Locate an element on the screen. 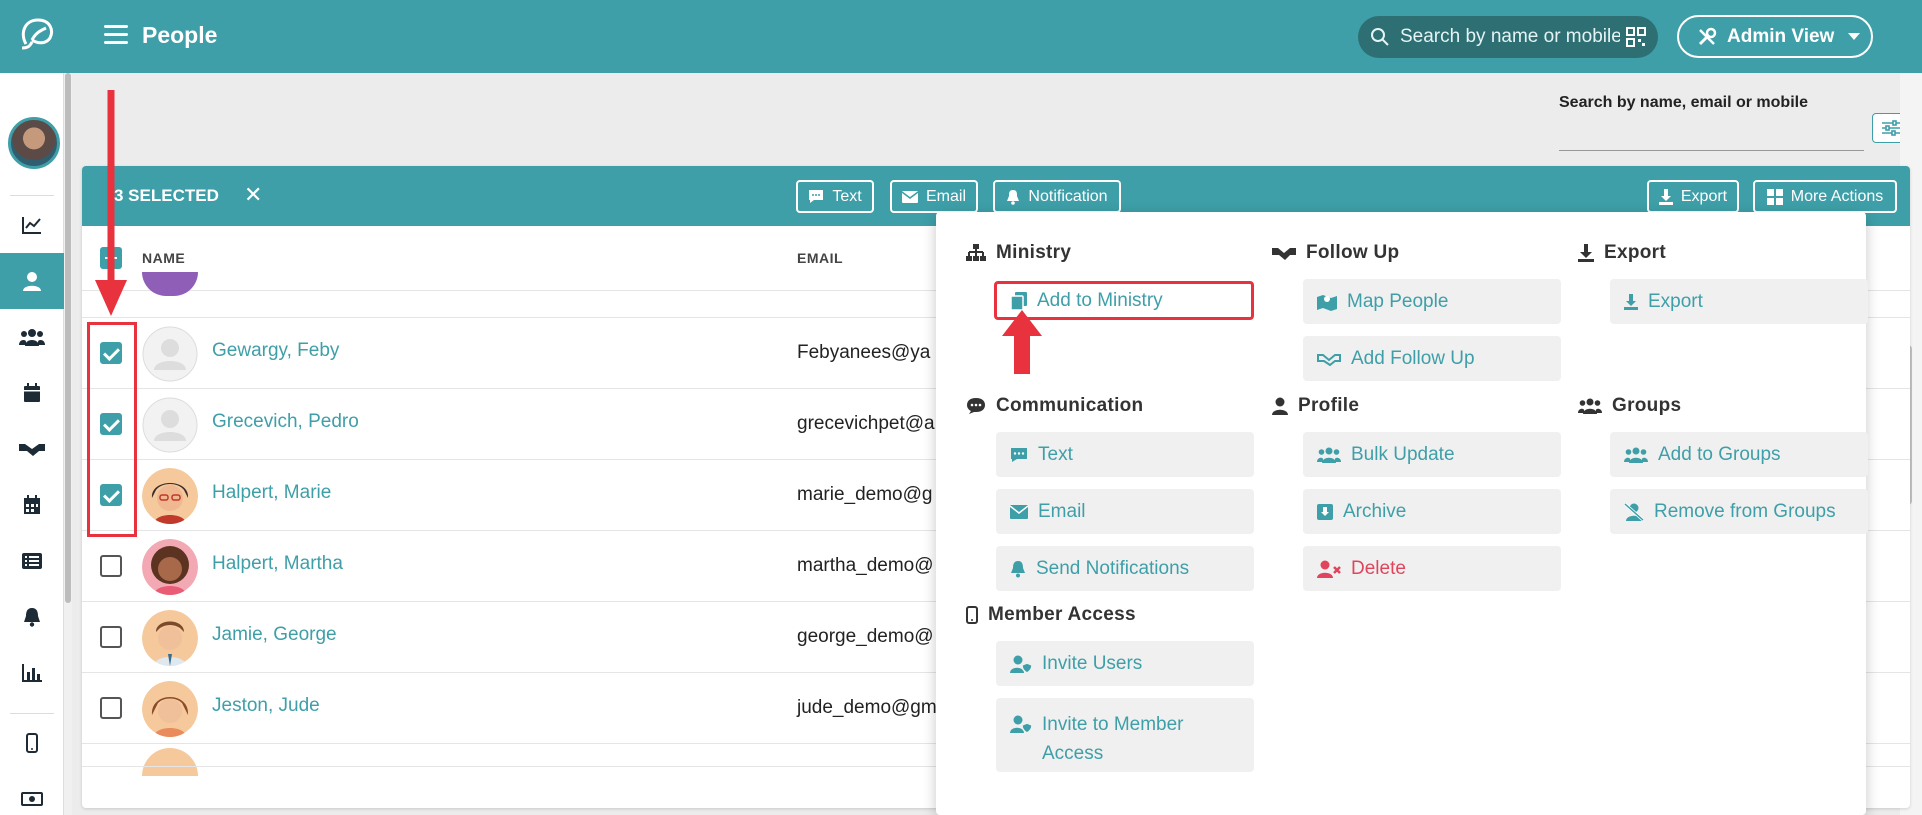 This screenshot has height=815, width=1922. envelope-icon is located at coordinates (1019, 511).